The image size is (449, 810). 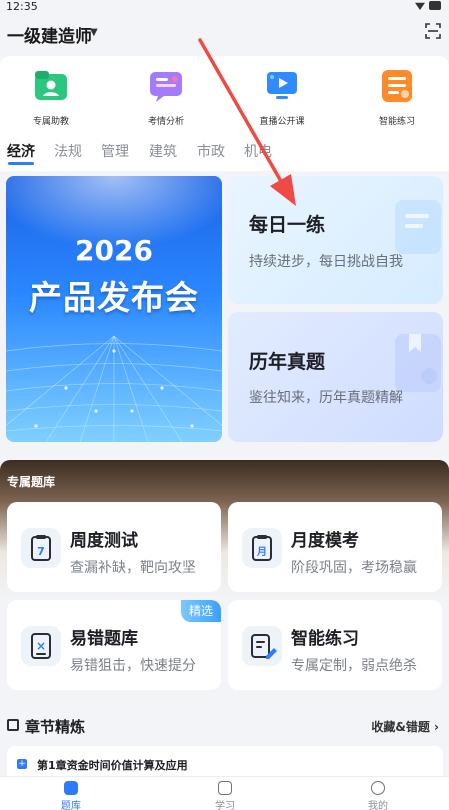 I want to click on banner-year: 2026, so click(x=114, y=250).